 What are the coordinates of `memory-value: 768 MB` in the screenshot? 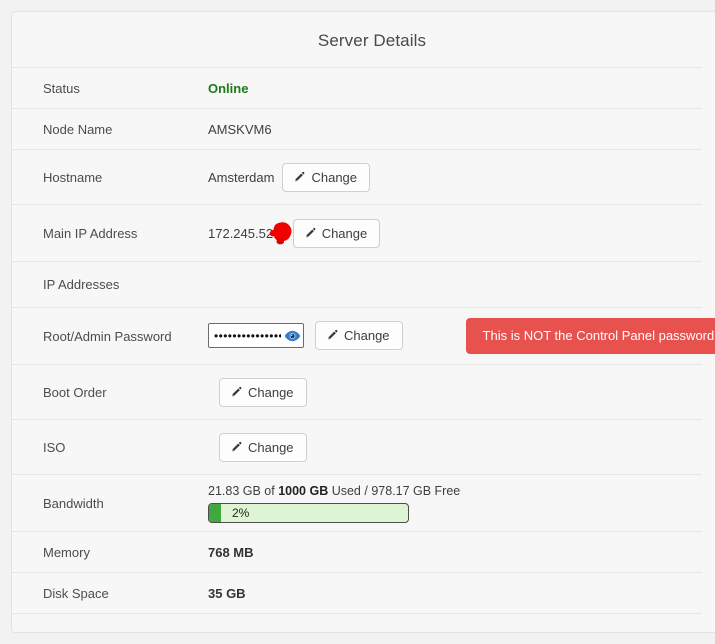 It's located at (231, 552).